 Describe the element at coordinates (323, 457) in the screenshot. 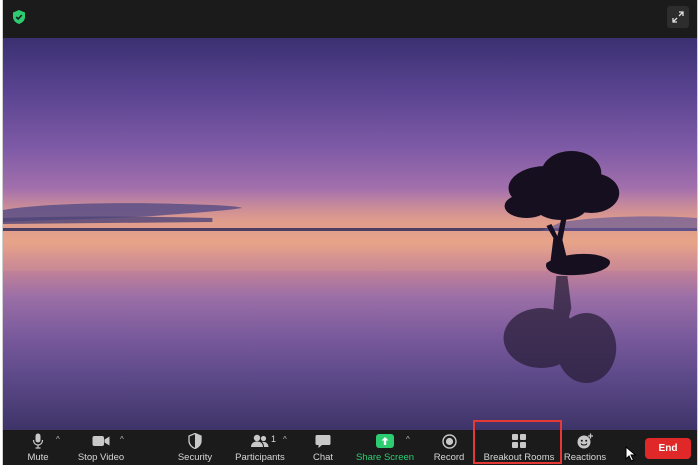

I see `chat-label: Chat` at that location.